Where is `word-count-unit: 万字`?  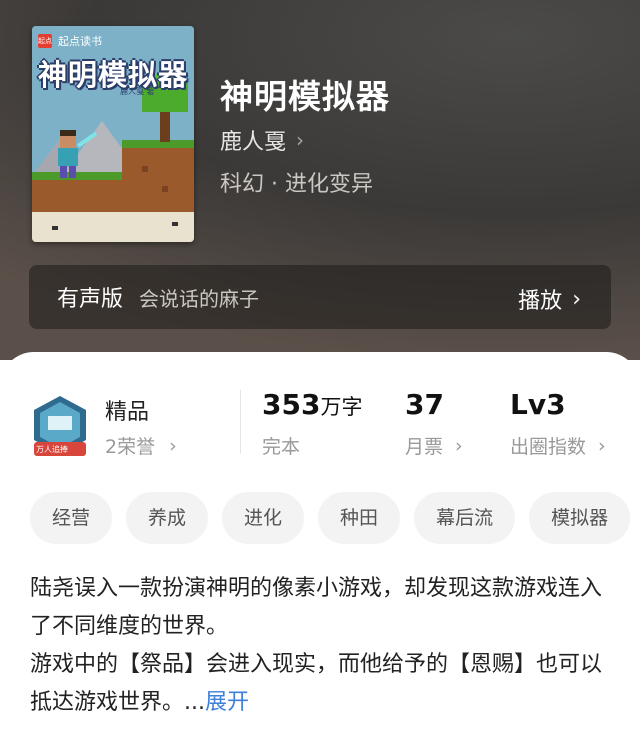
word-count-unit: 万字 is located at coordinates (341, 407).